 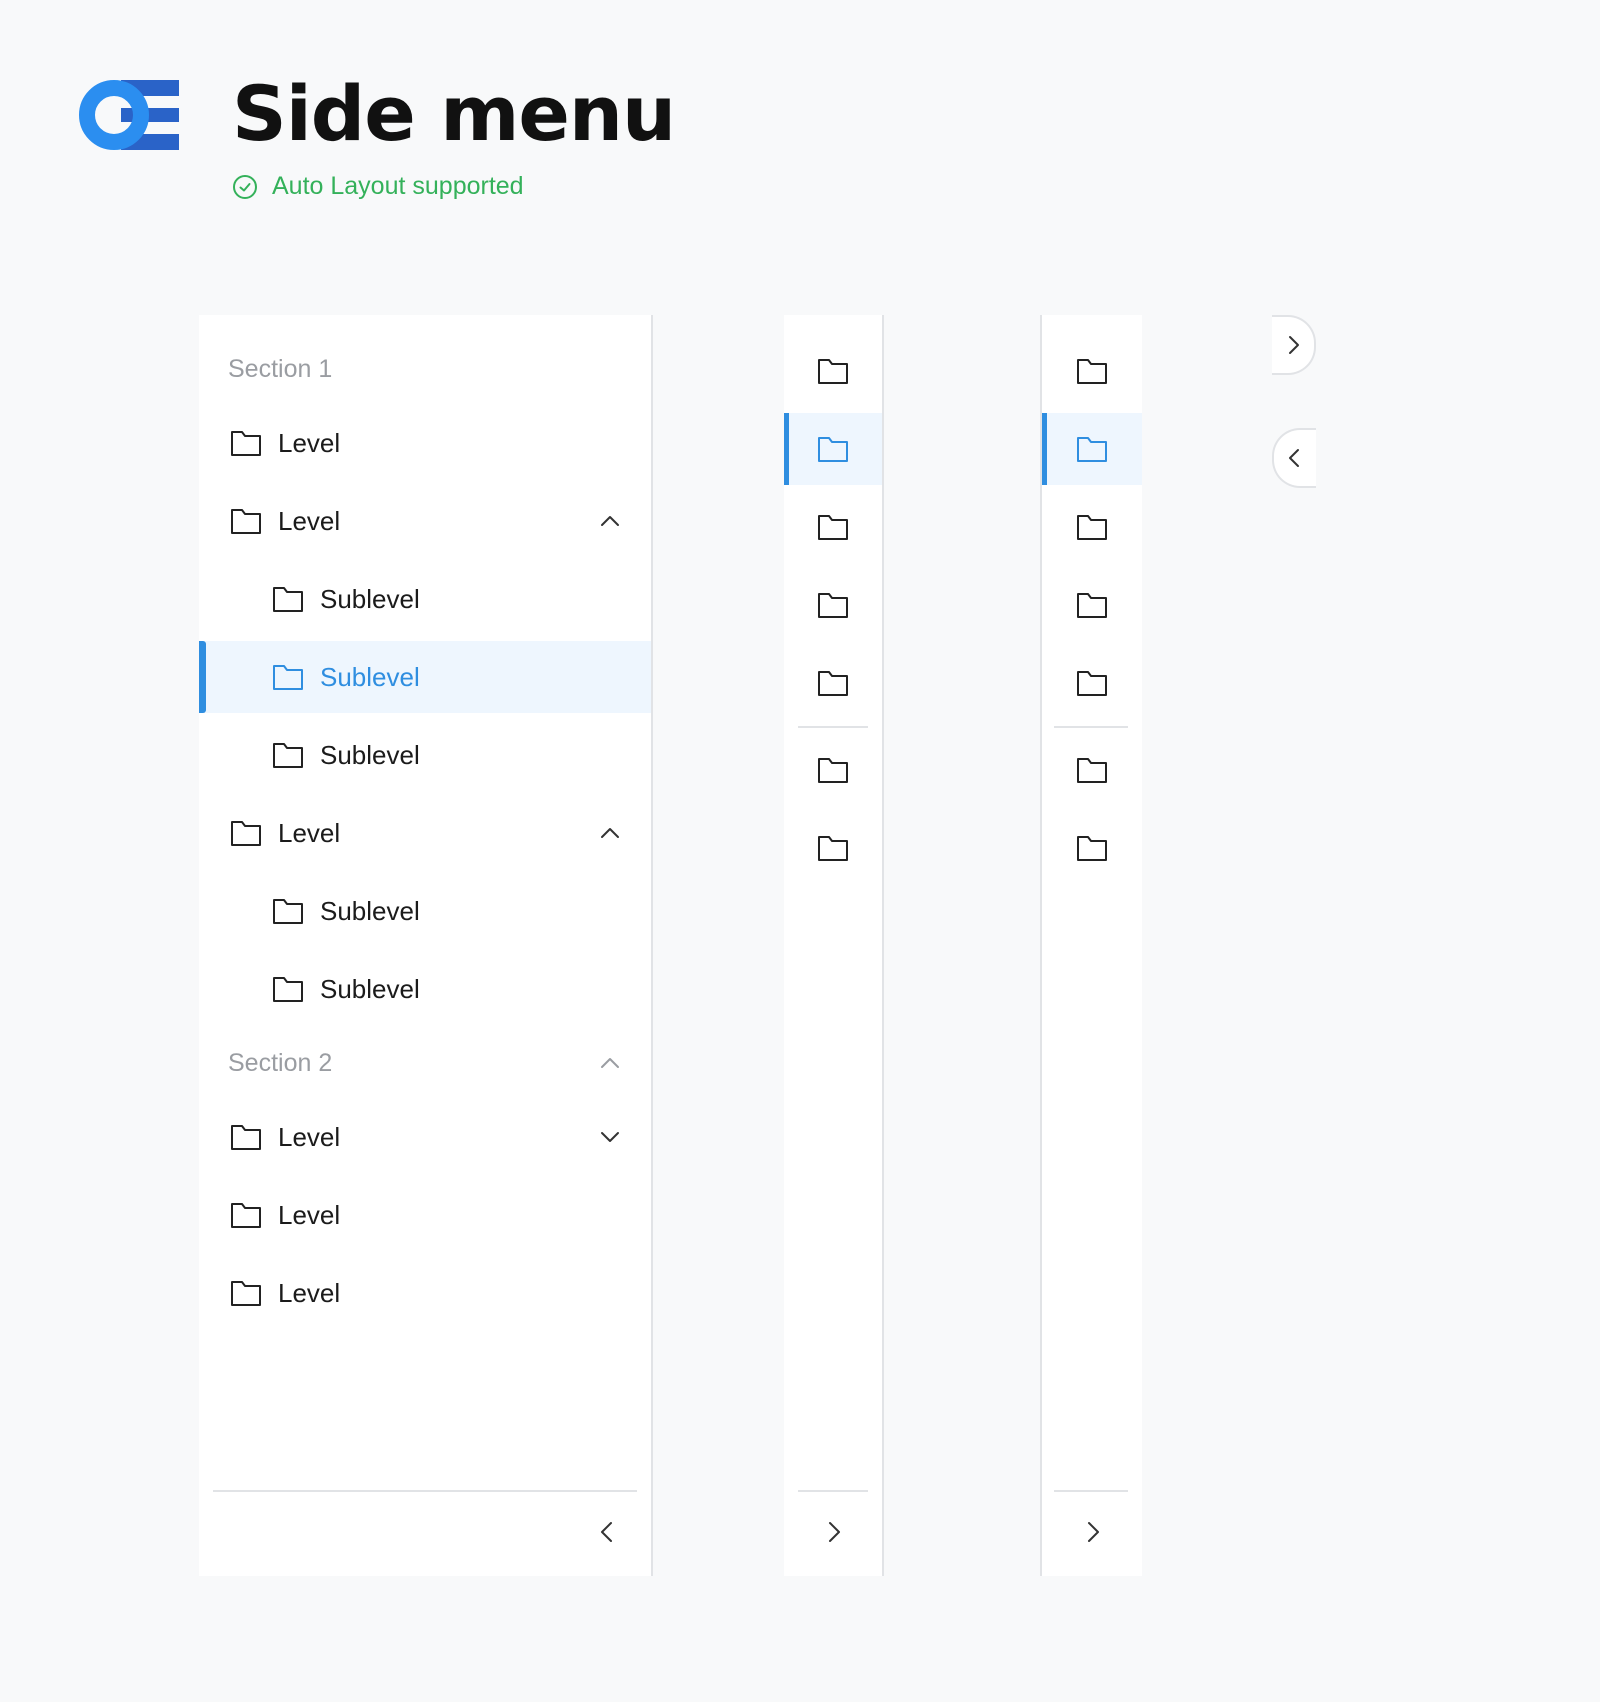 I want to click on chevron-down-icon, so click(x=610, y=1137).